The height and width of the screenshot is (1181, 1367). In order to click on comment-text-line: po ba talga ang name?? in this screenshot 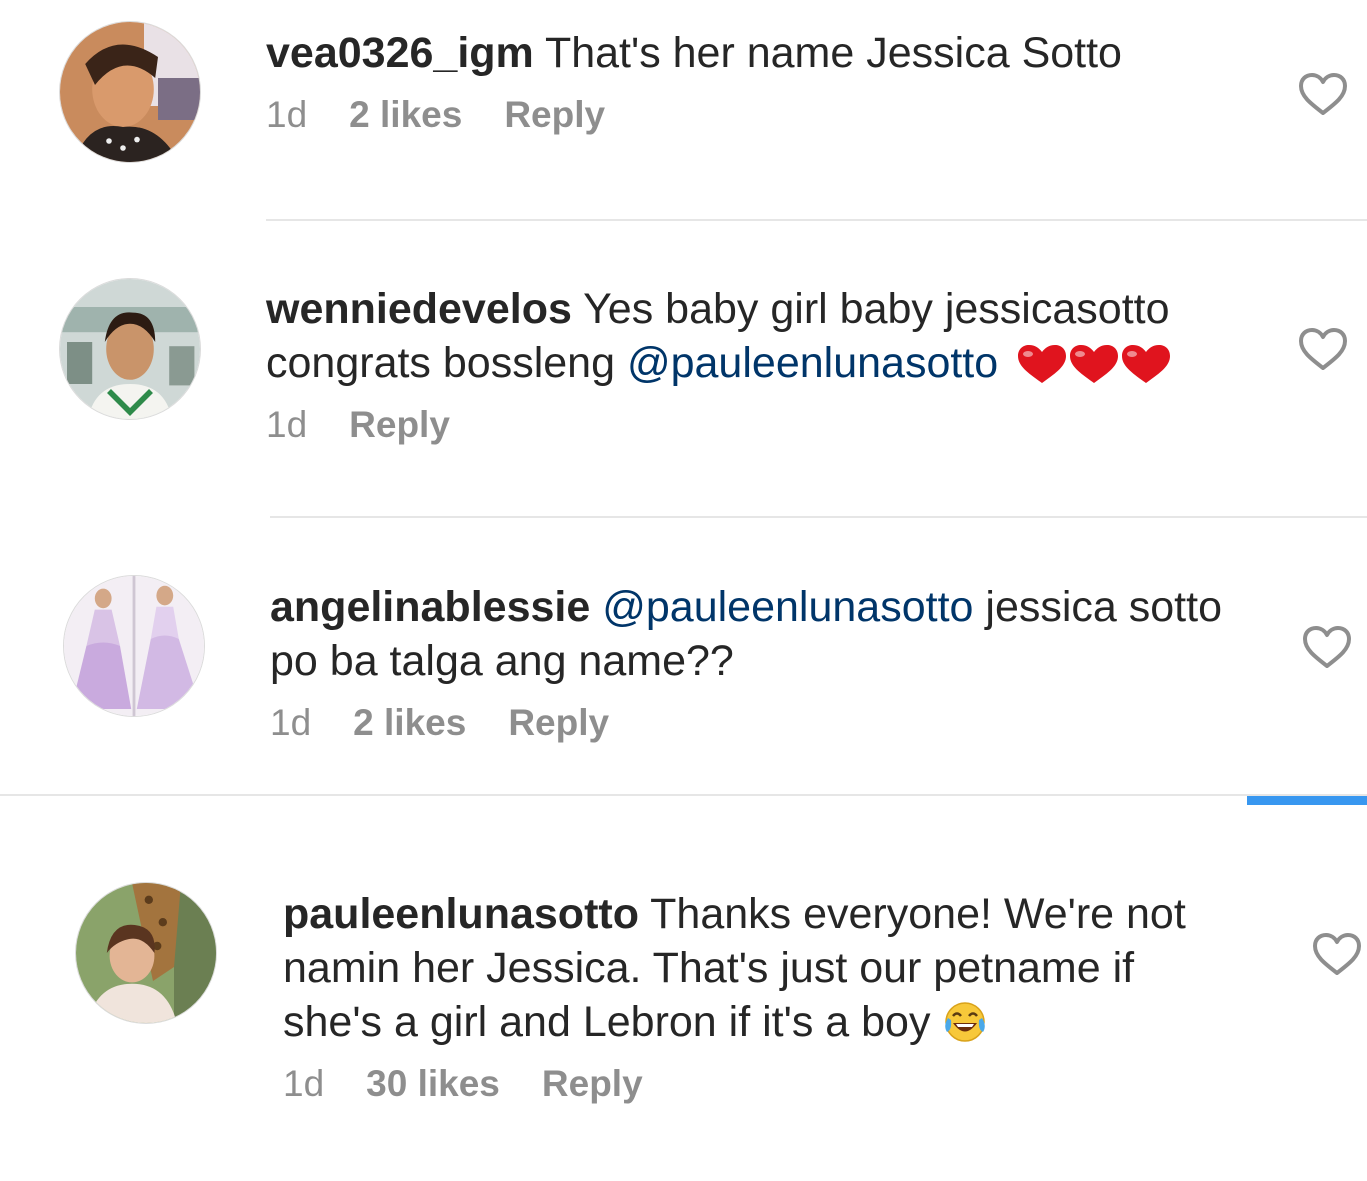, I will do `click(746, 661)`.